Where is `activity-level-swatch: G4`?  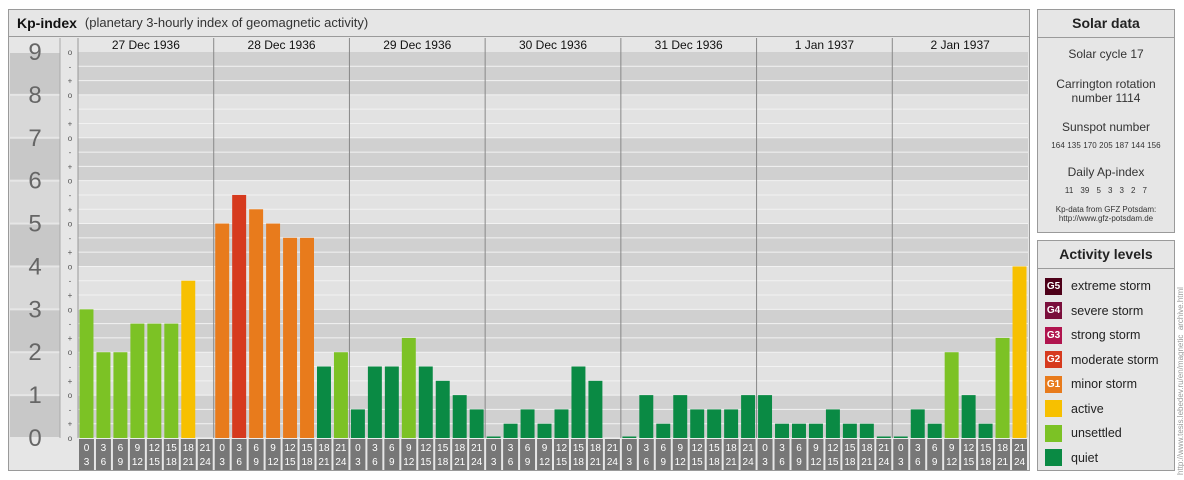 activity-level-swatch: G4 is located at coordinates (1053, 311).